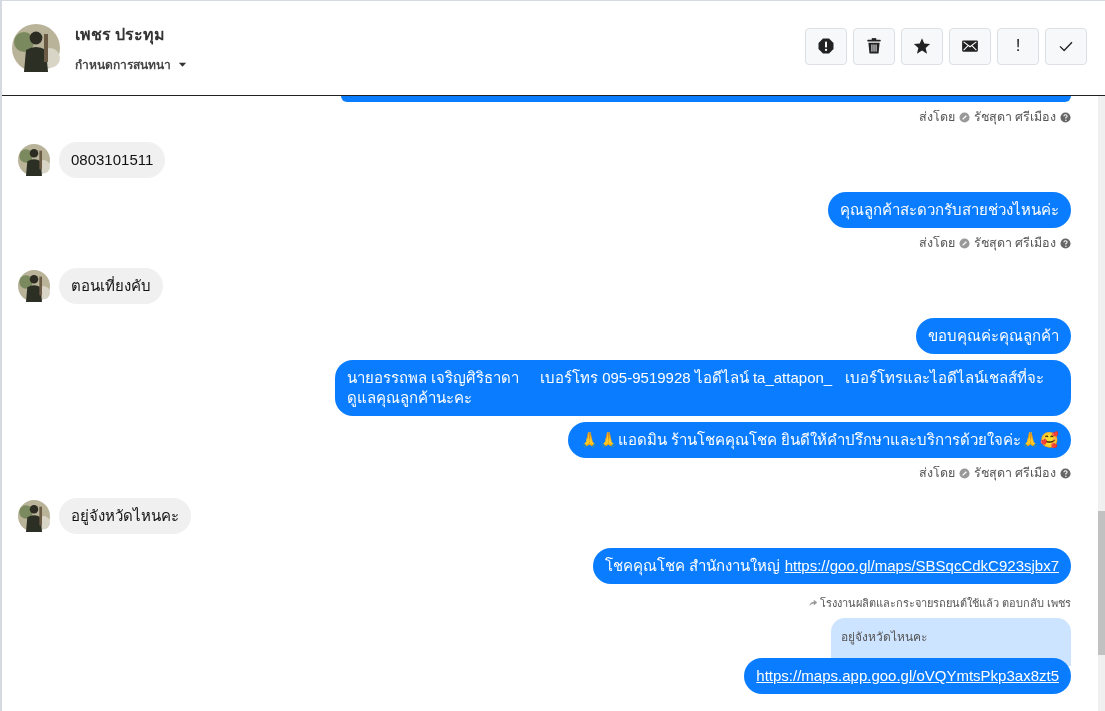 The height and width of the screenshot is (711, 1105). Describe the element at coordinates (819, 440) in the screenshot. I see `message-bubble: 🙏🙏แอดมิน ร้านโชคคุณโชค ยินดีให้คำปรึกษาและบริการด้วยใจค่ะ🙏🥰` at that location.